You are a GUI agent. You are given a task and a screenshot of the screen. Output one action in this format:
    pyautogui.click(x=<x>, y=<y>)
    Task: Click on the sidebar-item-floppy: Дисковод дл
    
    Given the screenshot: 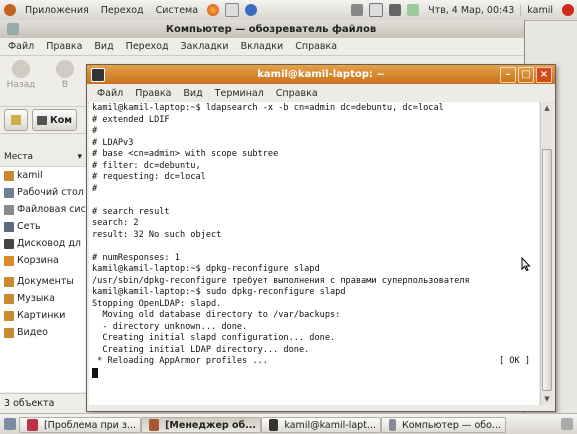 What is the action you would take?
    pyautogui.click(x=43, y=243)
    